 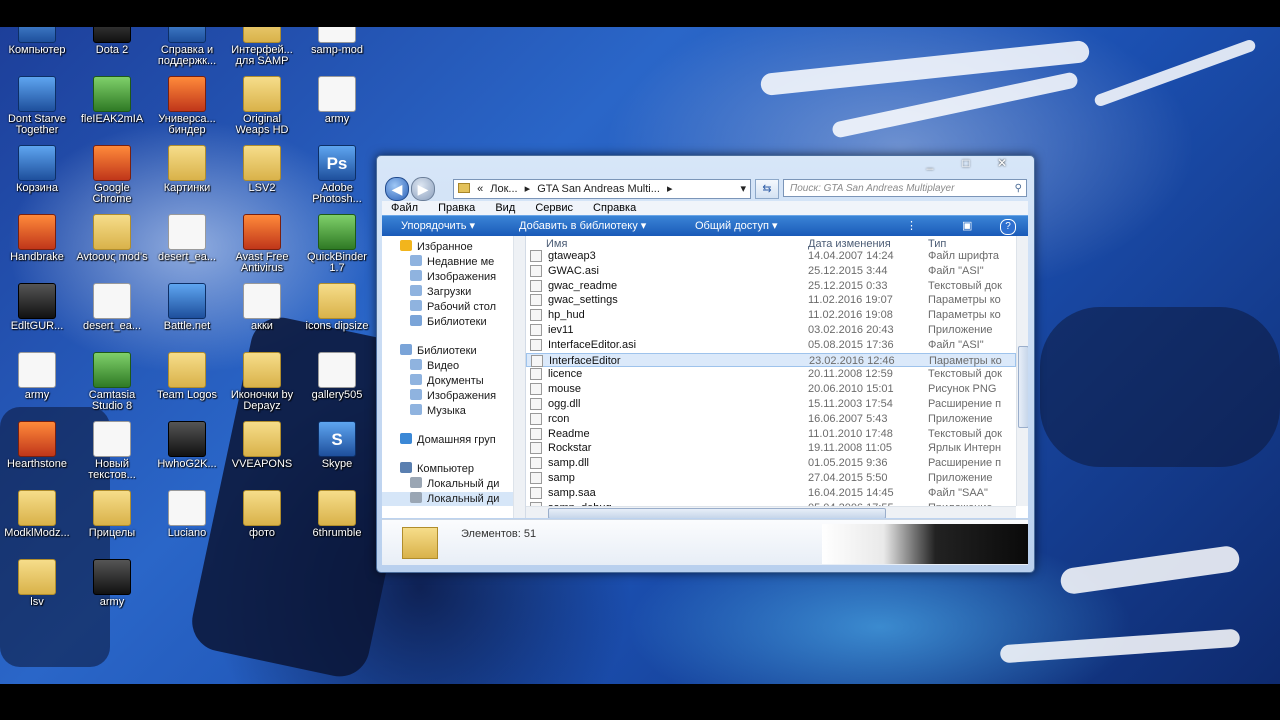 What do you see at coordinates (337, 376) in the screenshot?
I see `desktop-icon: gallery505` at bounding box center [337, 376].